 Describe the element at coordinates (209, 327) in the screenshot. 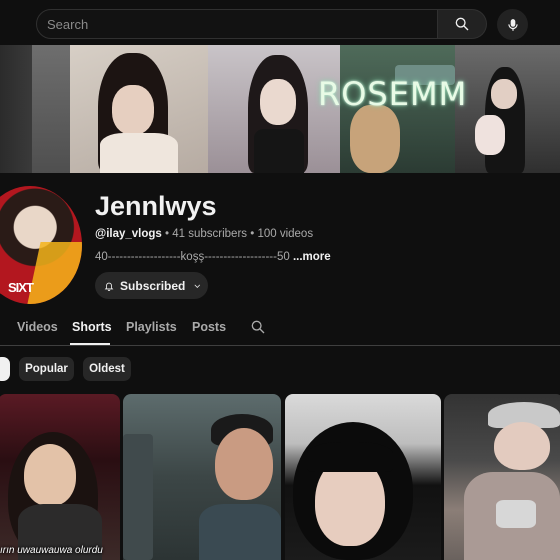

I see `tab-posts: Posts` at that location.